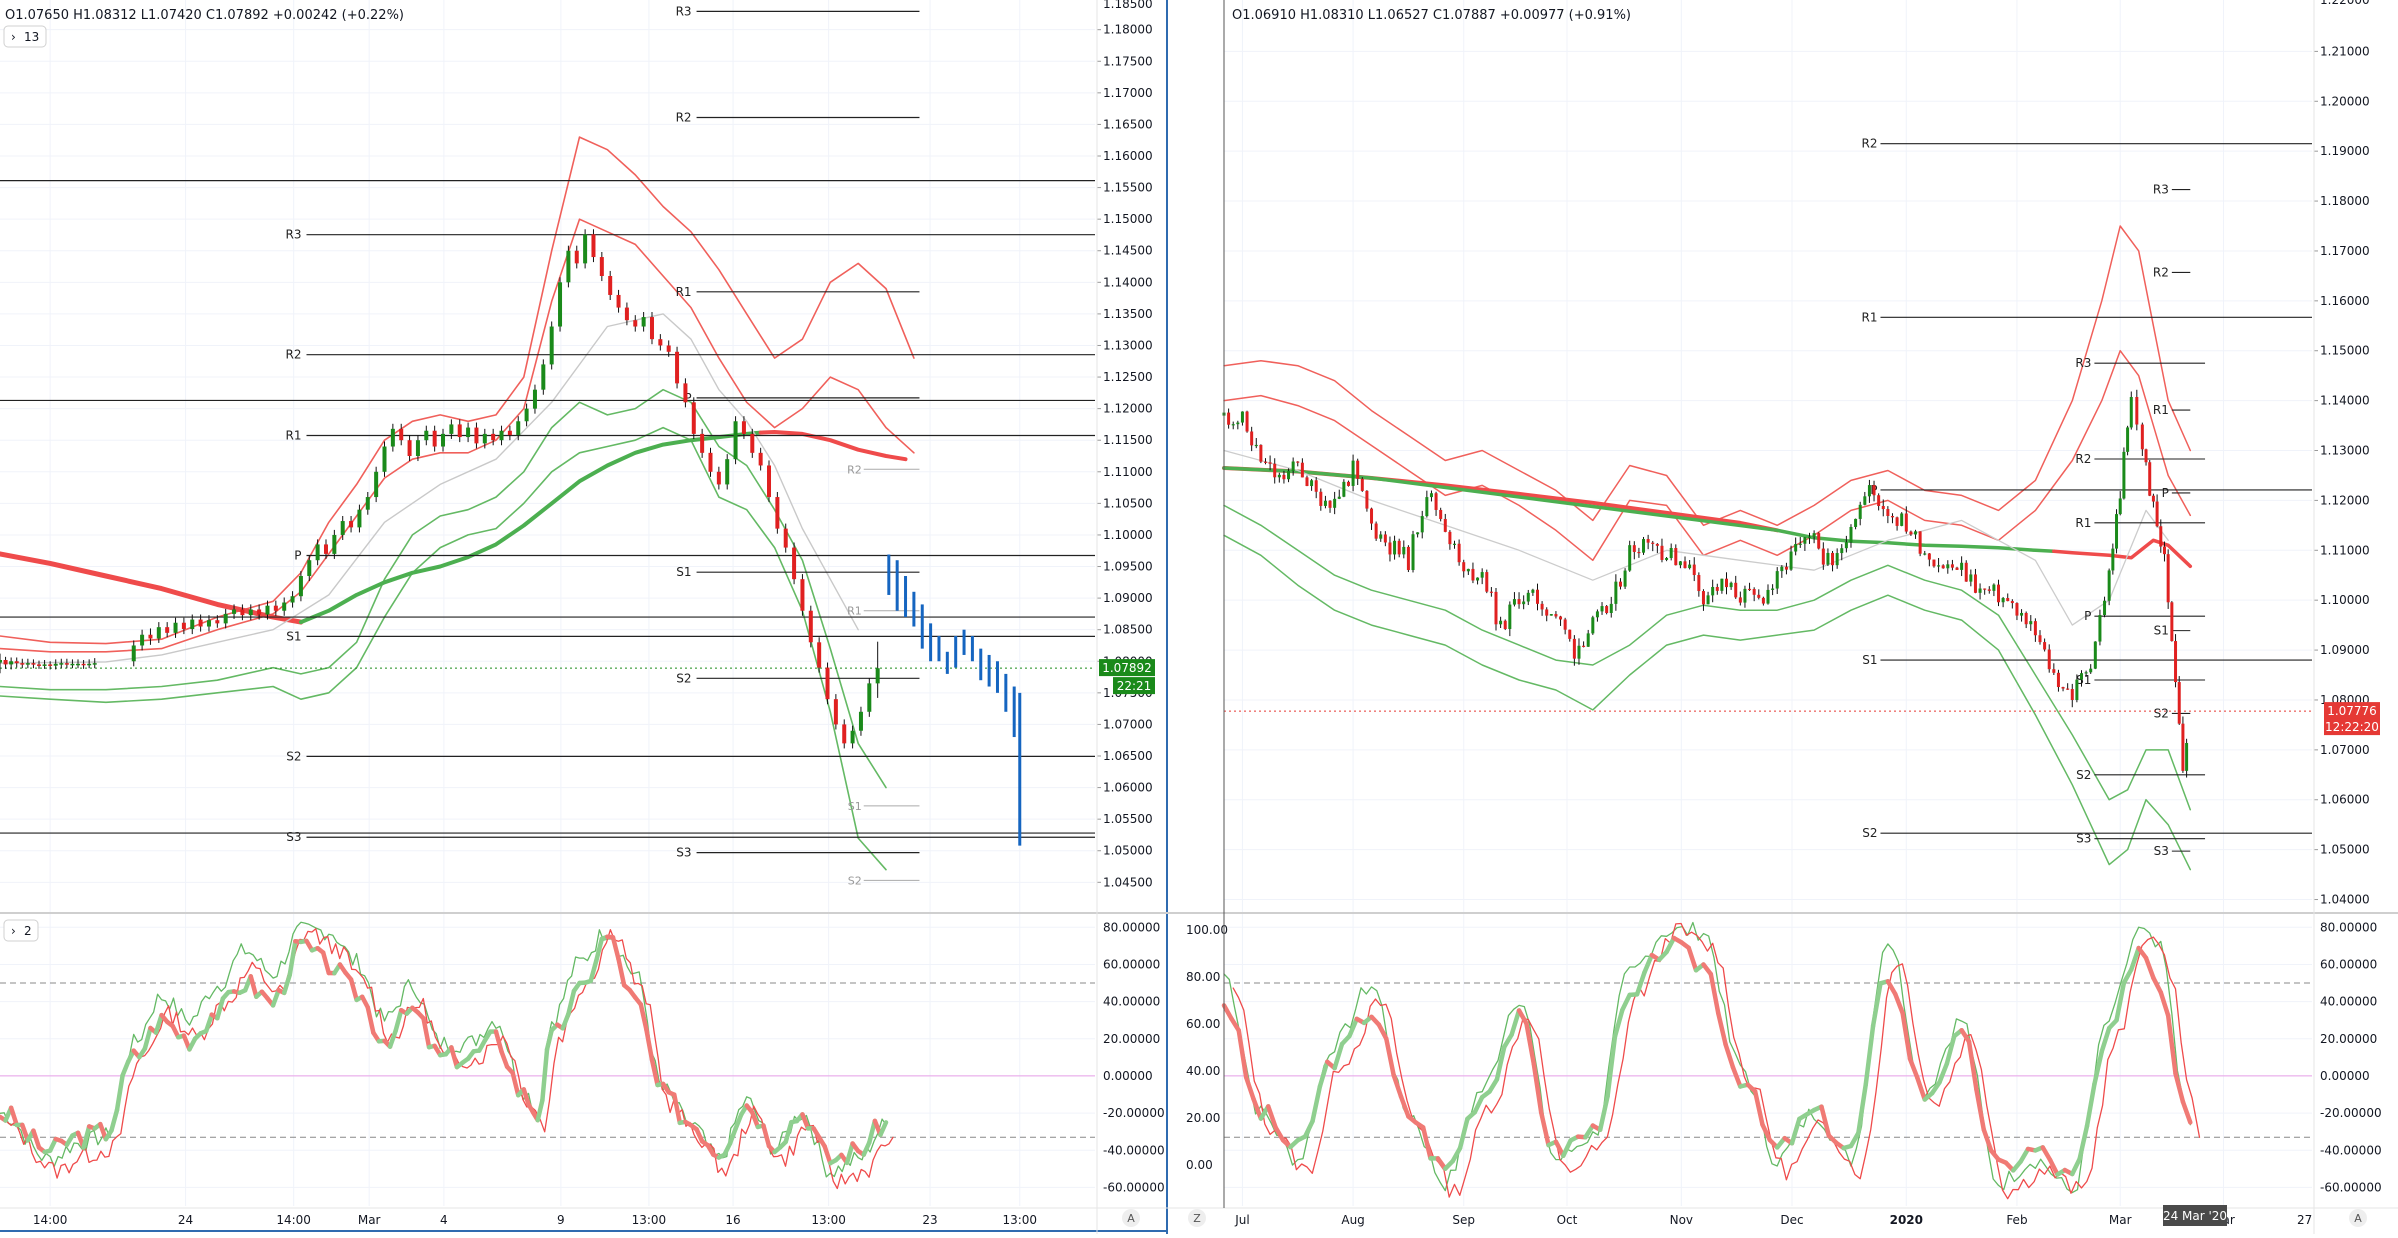 This screenshot has width=2398, height=1238. What do you see at coordinates (25, 36) in the screenshot?
I see `left-indicator-toggle: › 13` at bounding box center [25, 36].